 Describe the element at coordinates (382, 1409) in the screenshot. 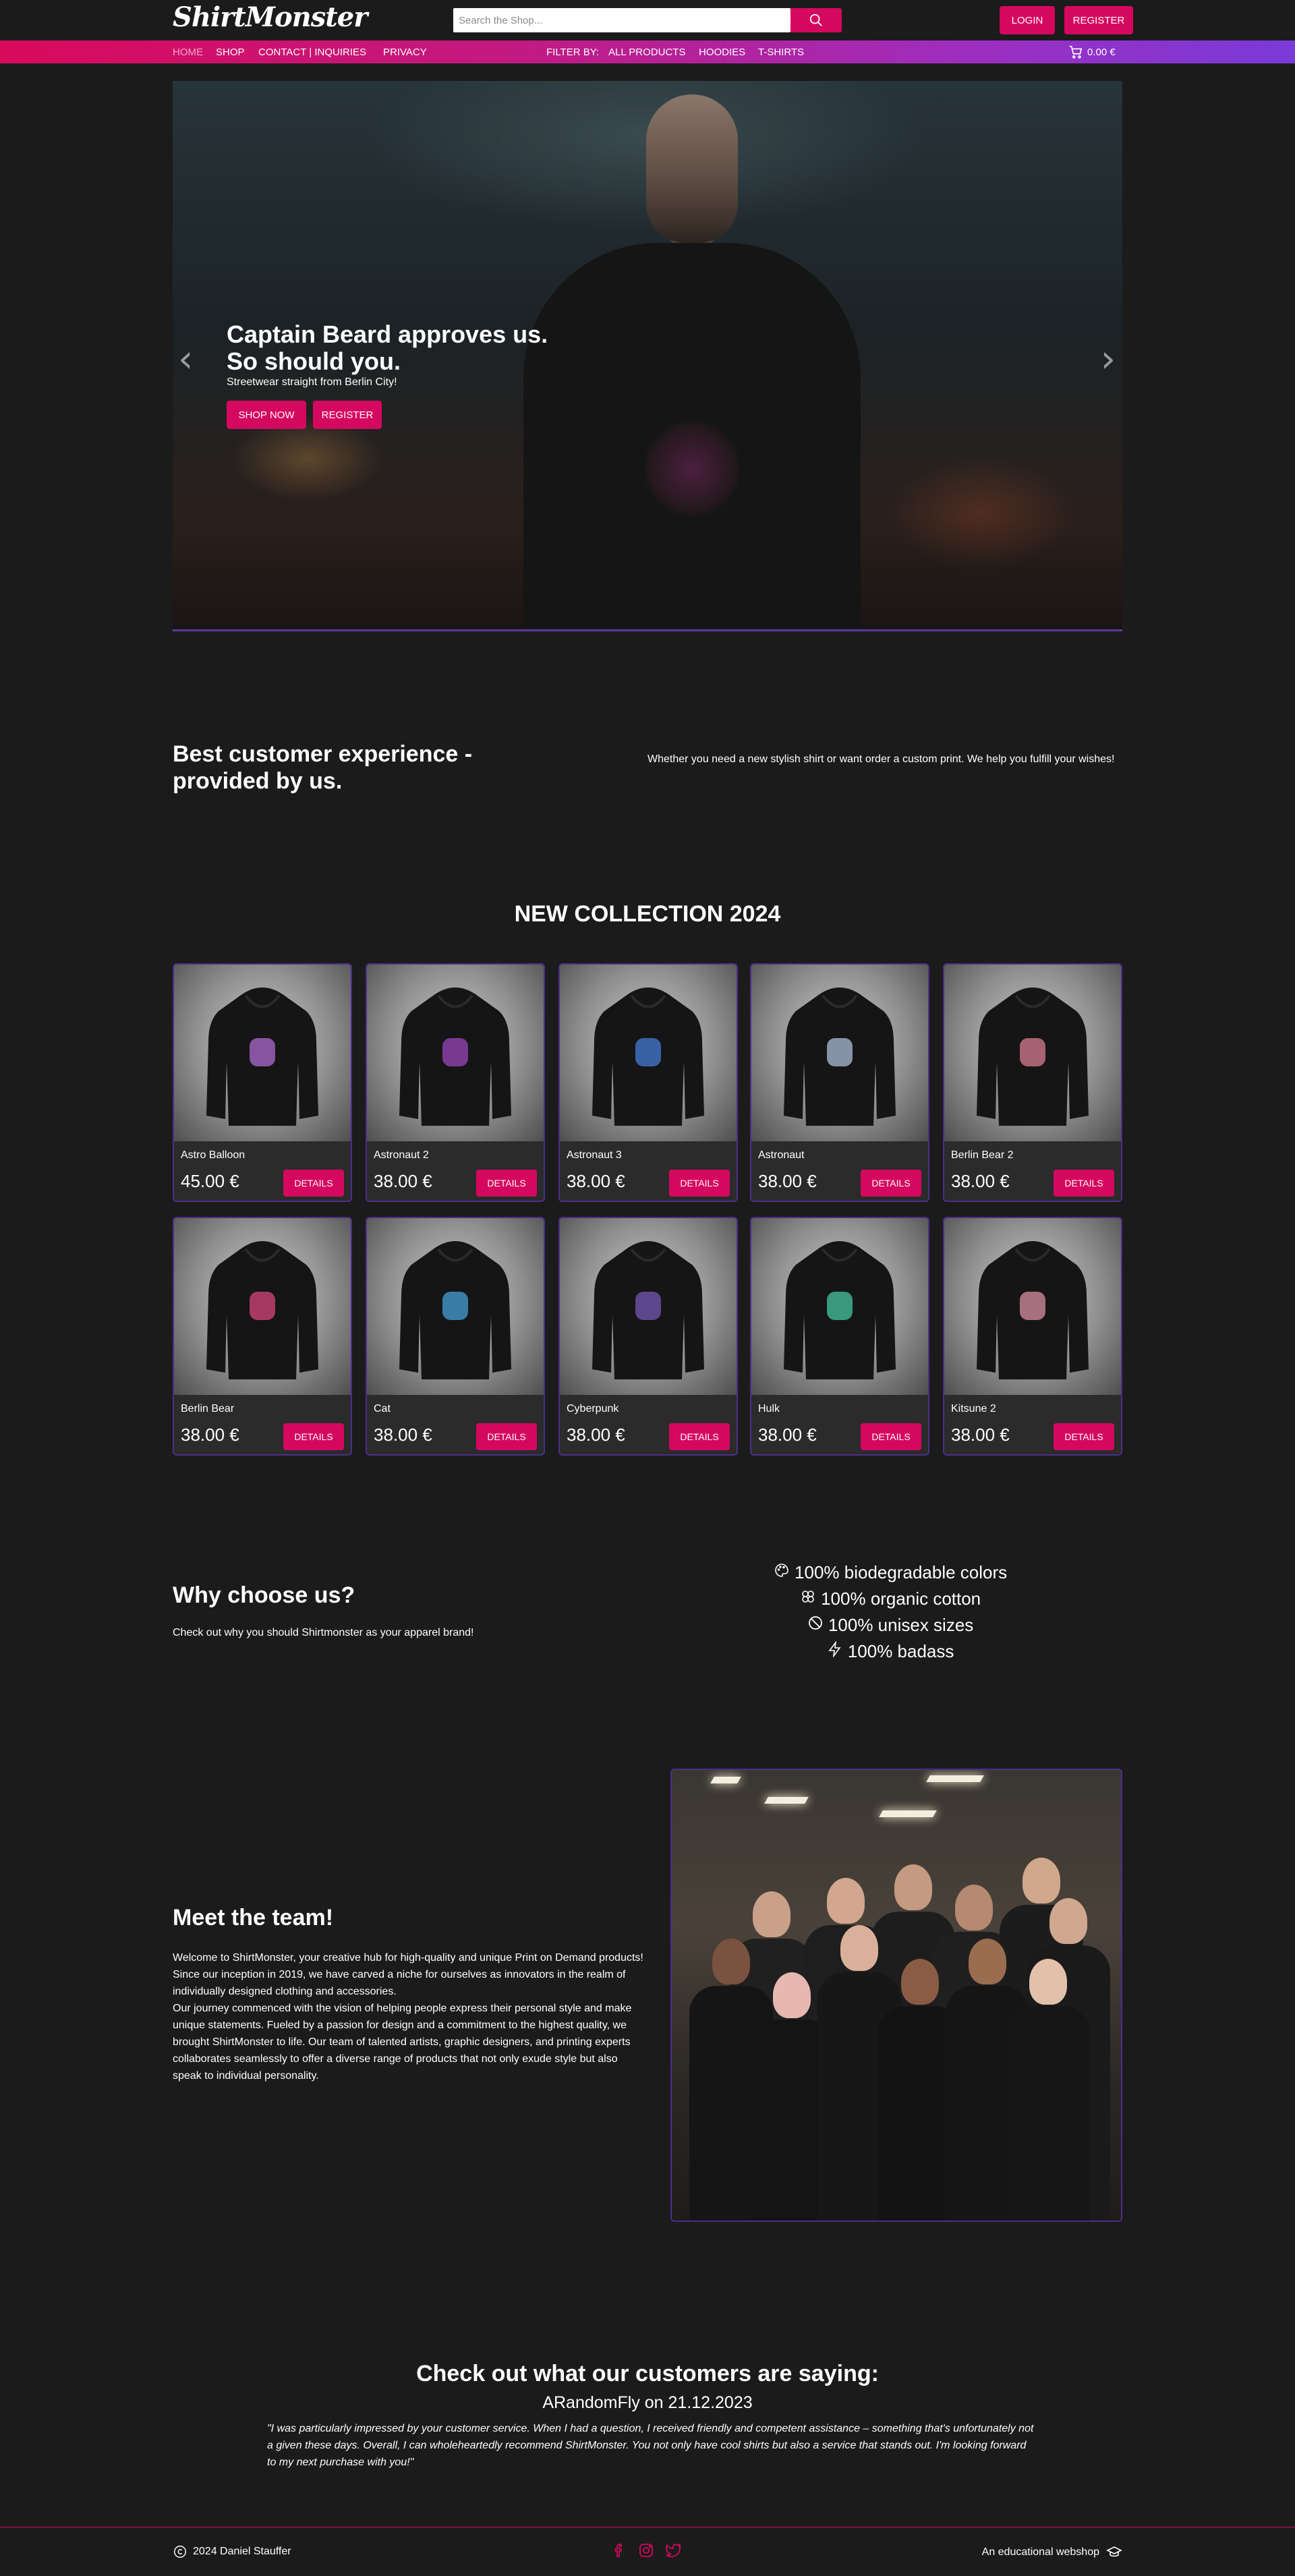

I see `product-name: Cat` at that location.